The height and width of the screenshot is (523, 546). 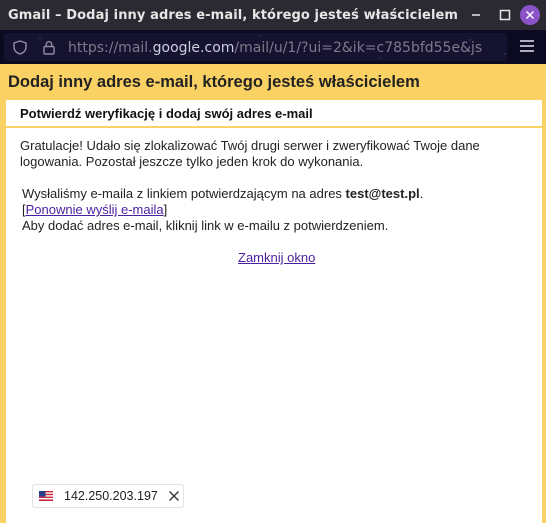 I want to click on minimize-icon, so click(x=476, y=15).